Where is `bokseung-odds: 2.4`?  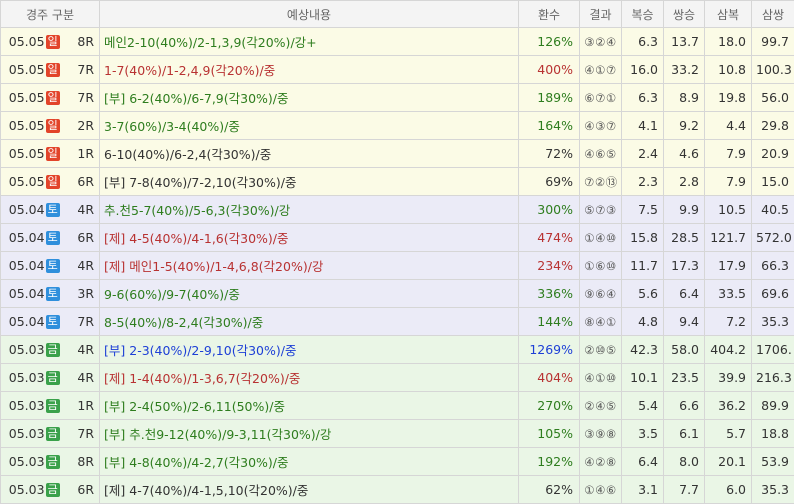
bokseung-odds: 2.4 is located at coordinates (643, 154).